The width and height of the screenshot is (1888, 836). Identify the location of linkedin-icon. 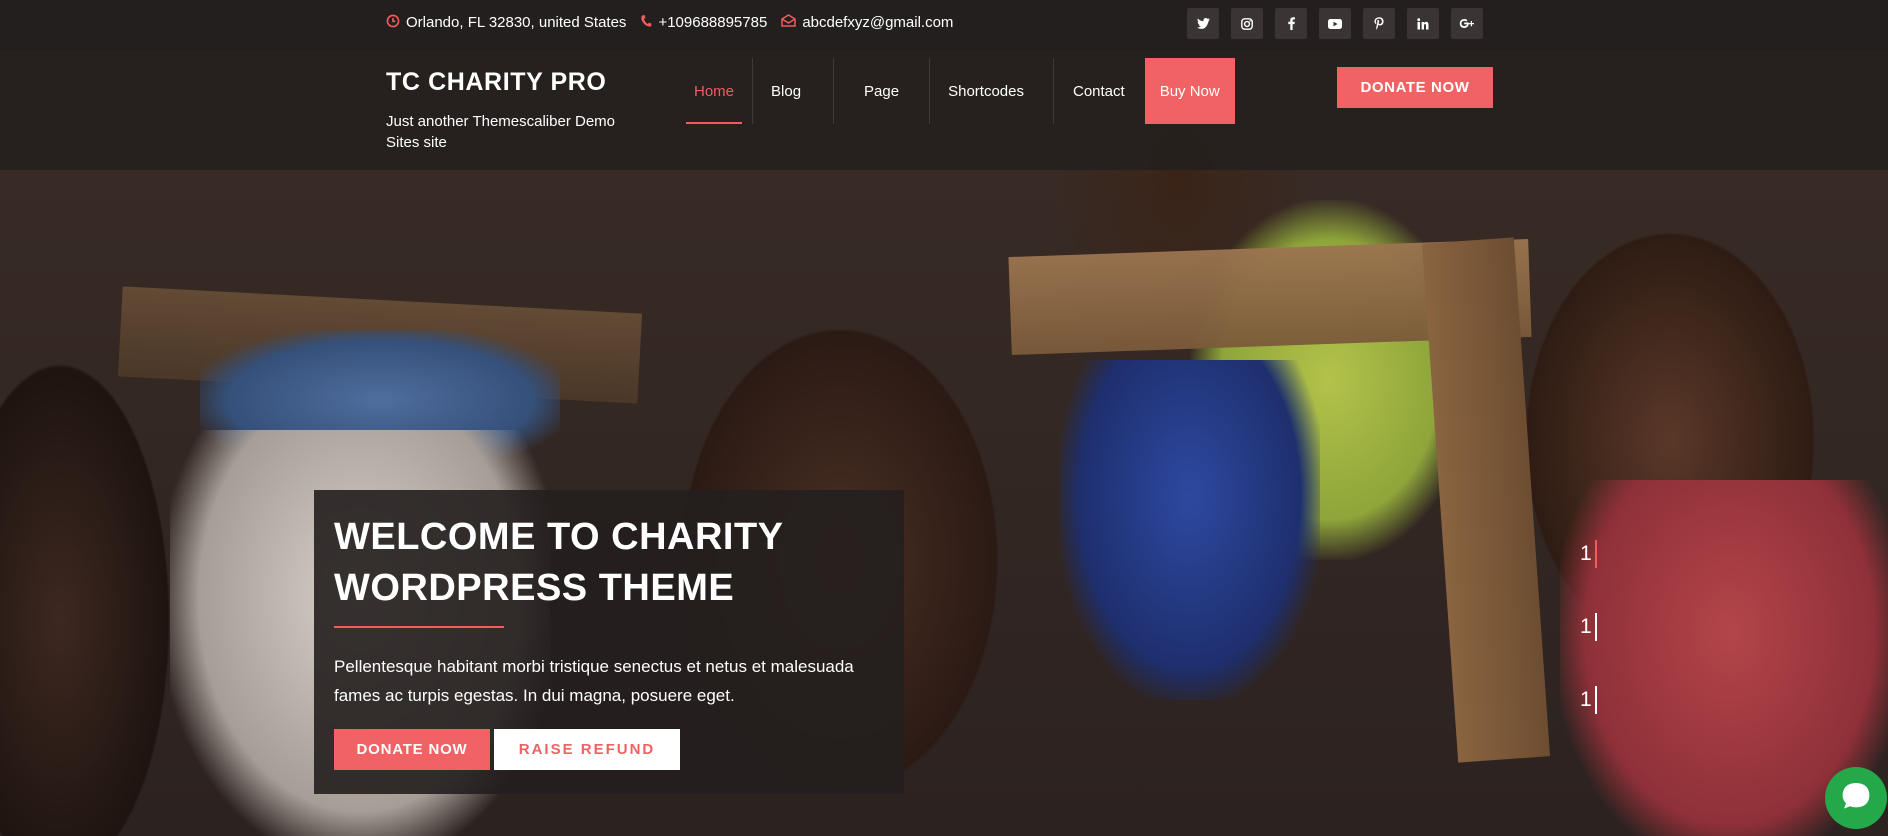
(1423, 23).